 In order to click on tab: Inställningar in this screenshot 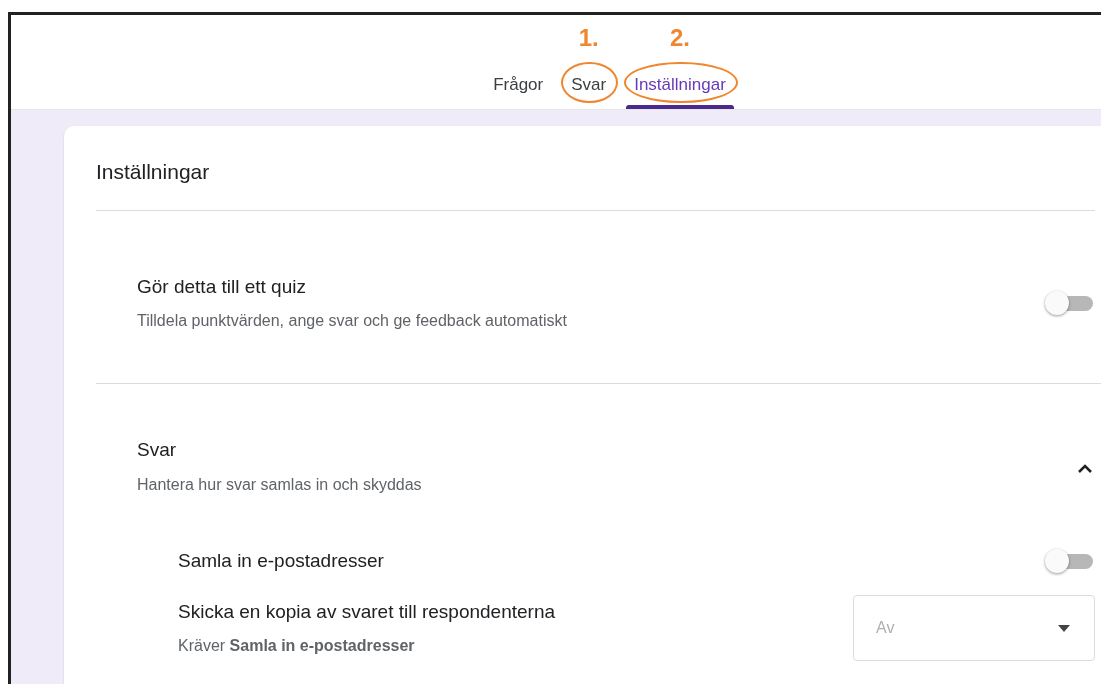, I will do `click(680, 90)`.